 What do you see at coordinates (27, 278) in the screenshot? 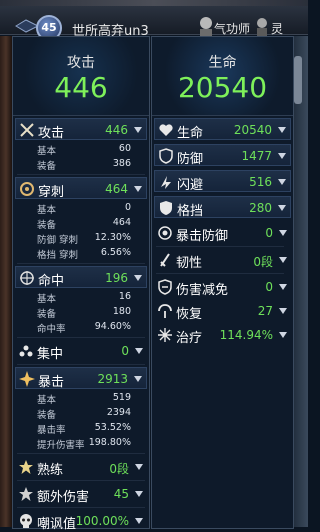
I see `target-icon` at bounding box center [27, 278].